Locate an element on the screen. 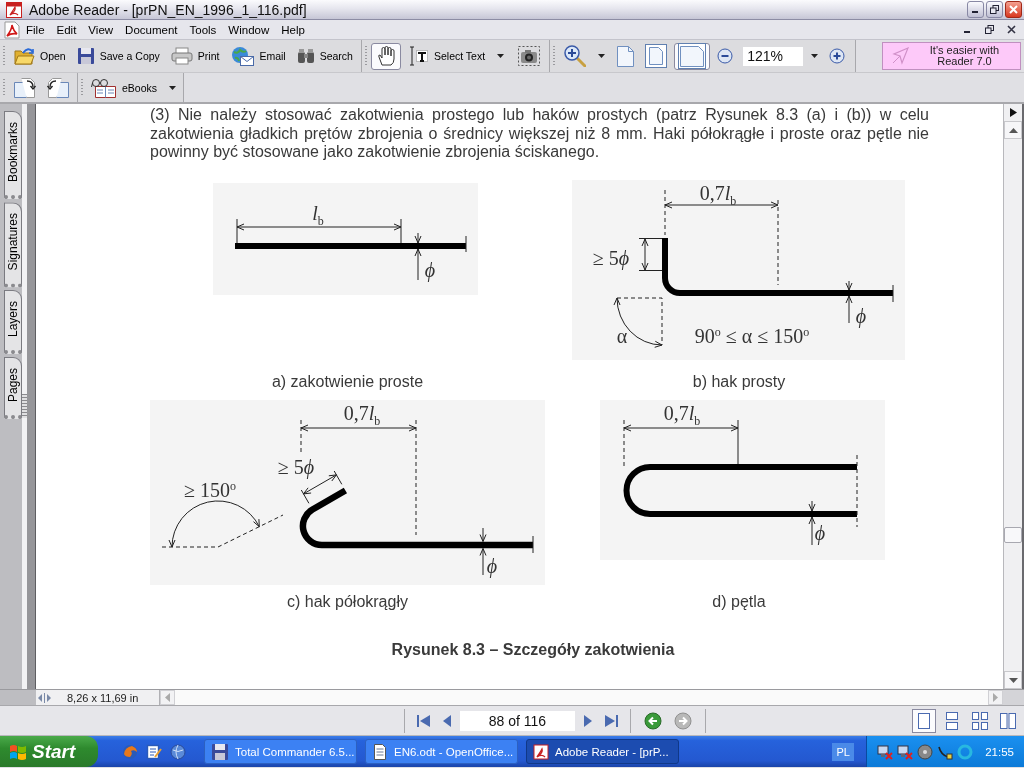 Image resolution: width=1024 pixels, height=768 pixels. forward-button is located at coordinates (683, 720).